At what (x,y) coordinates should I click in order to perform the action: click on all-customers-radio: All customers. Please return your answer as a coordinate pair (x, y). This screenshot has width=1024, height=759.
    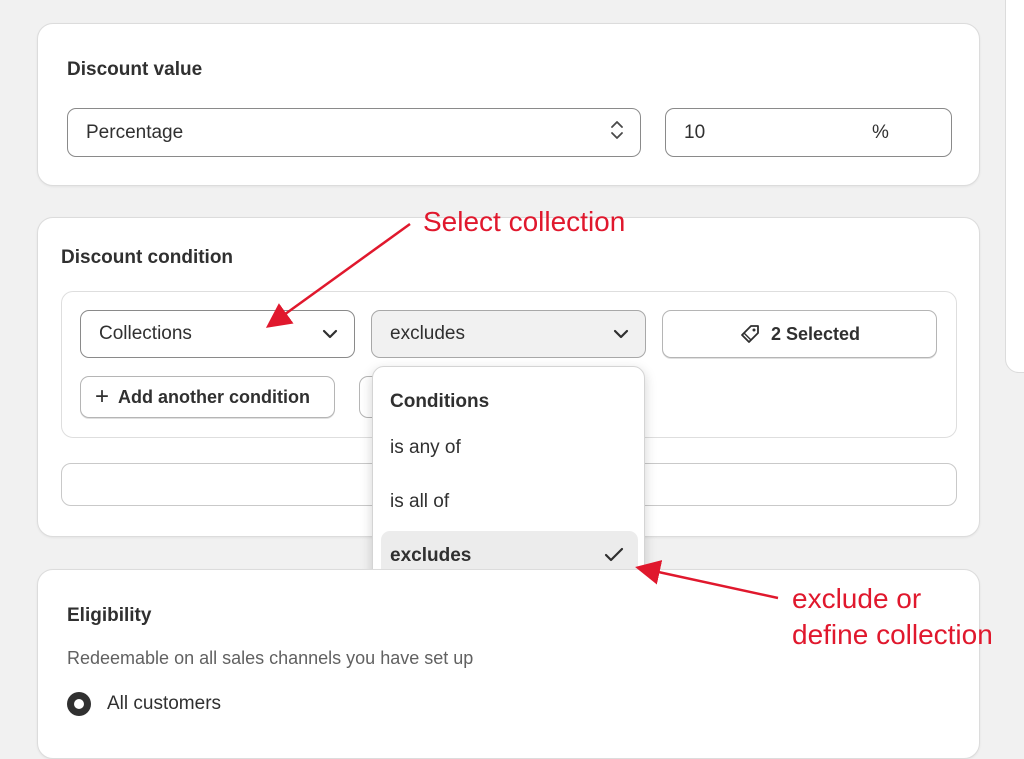
    Looking at the image, I should click on (144, 704).